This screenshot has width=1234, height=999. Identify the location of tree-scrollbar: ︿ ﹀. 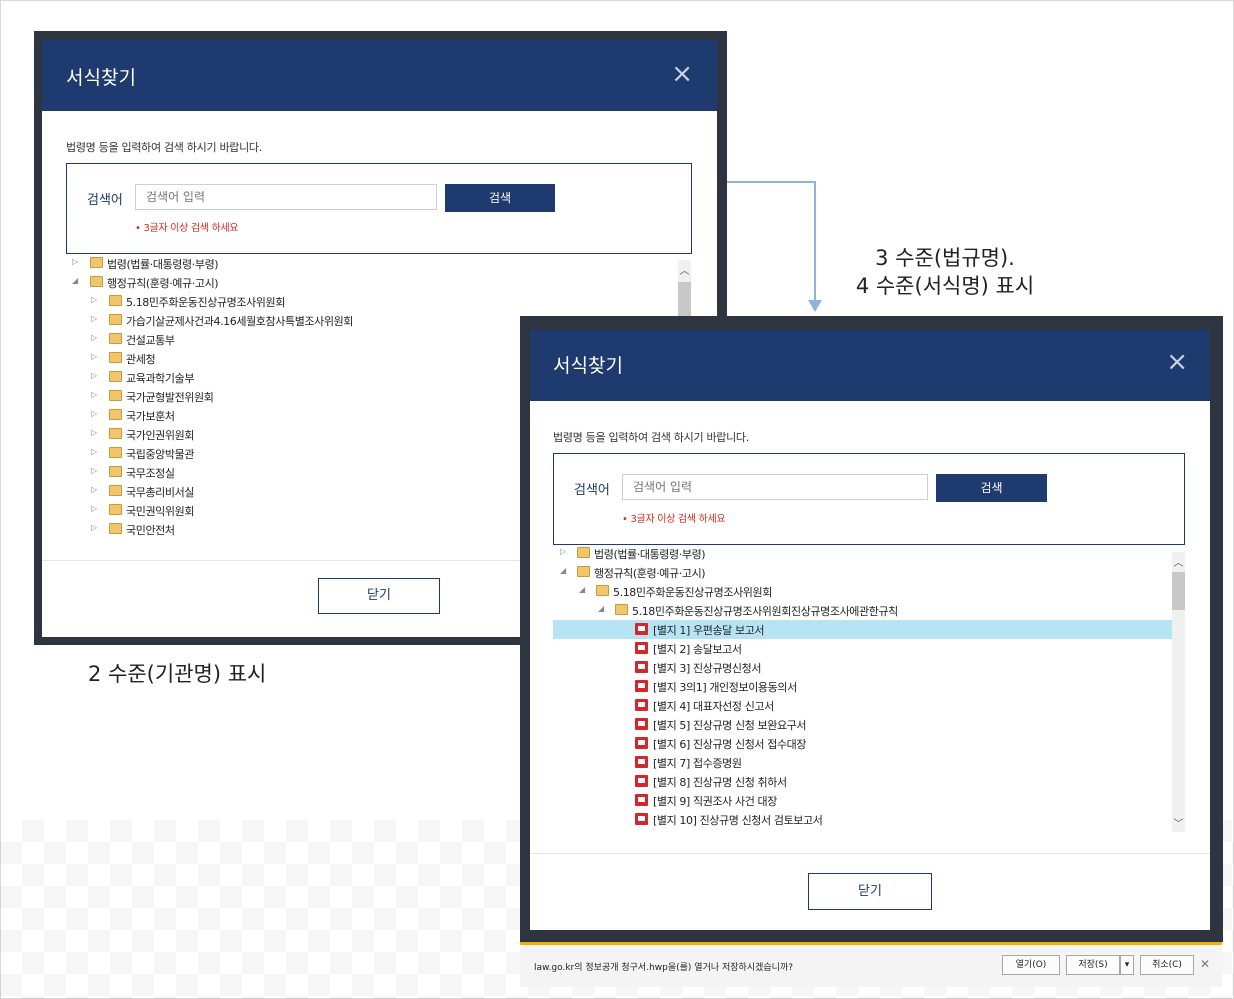
(1178, 692).